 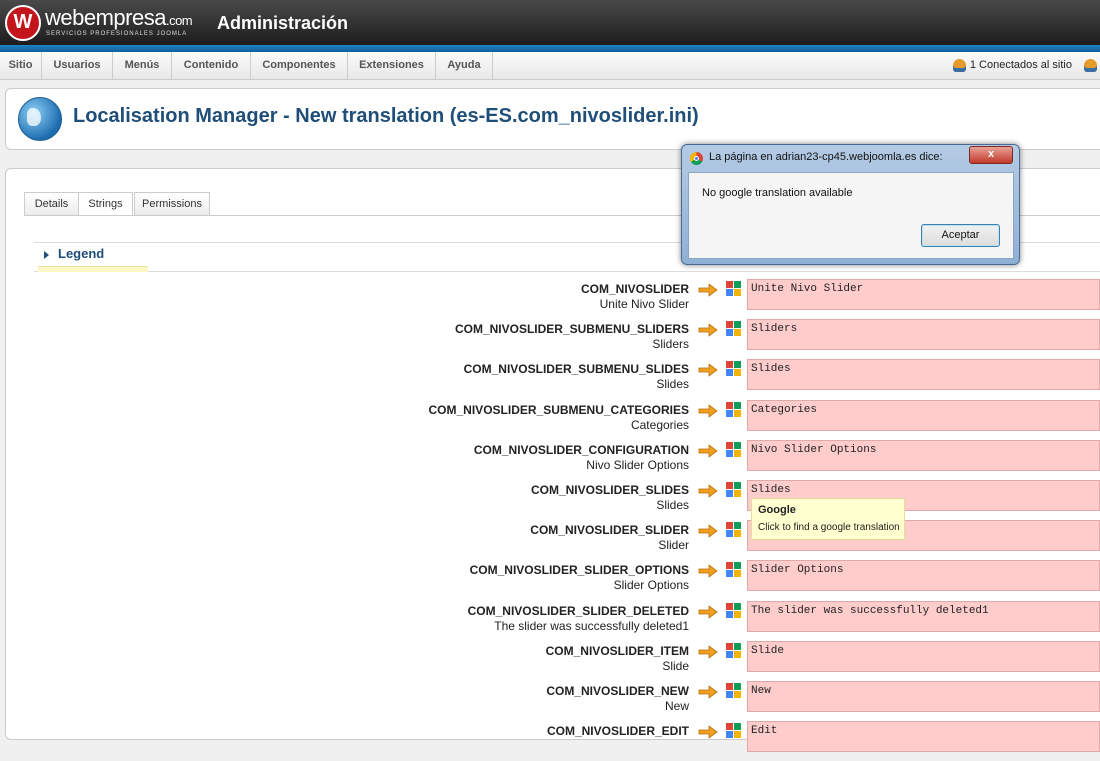 I want to click on string-key: COM_NIVOSLIDER_SUBMENU_SLIDES, so click(x=576, y=369).